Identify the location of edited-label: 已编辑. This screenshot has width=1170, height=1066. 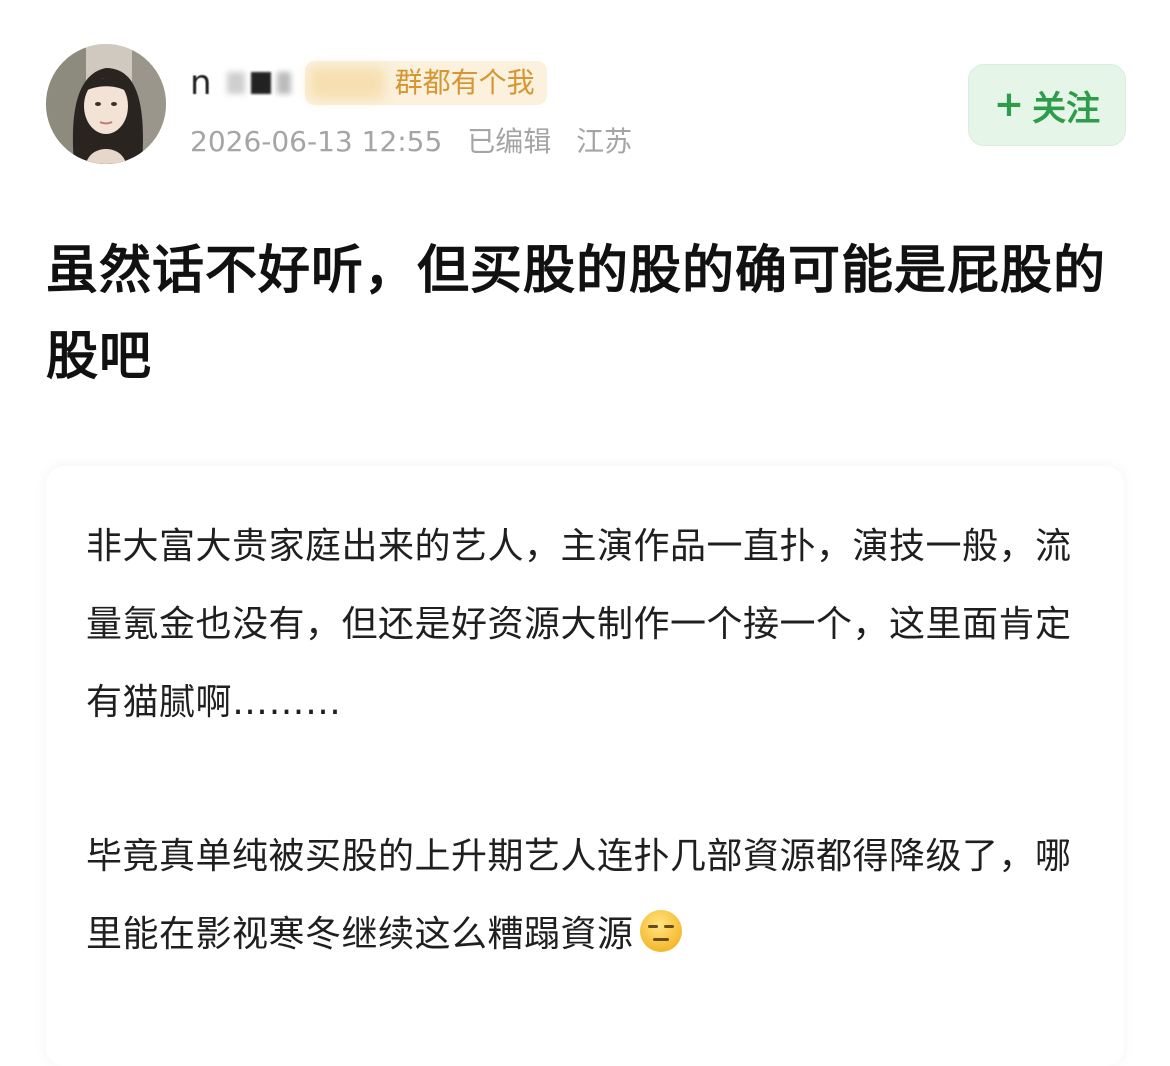
(509, 141).